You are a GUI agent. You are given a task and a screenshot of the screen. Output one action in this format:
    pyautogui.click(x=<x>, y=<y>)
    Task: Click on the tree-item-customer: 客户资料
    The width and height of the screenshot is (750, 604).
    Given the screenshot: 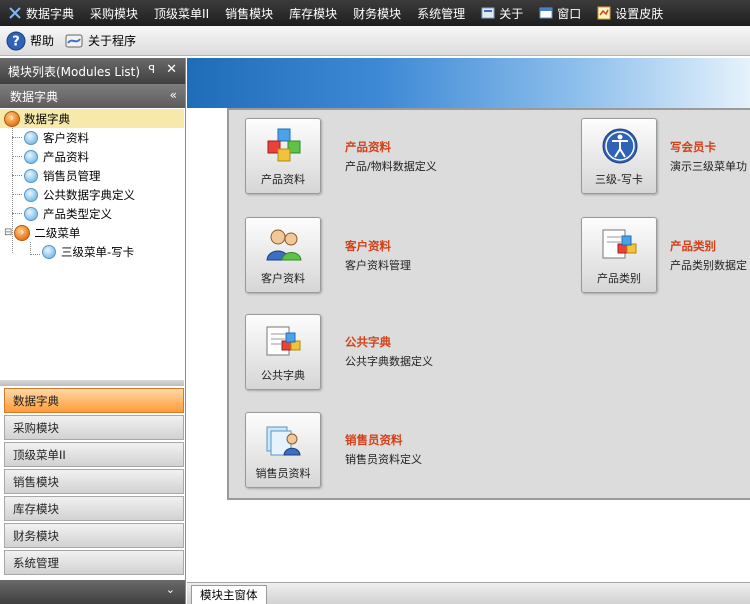 What is the action you would take?
    pyautogui.click(x=56, y=137)
    